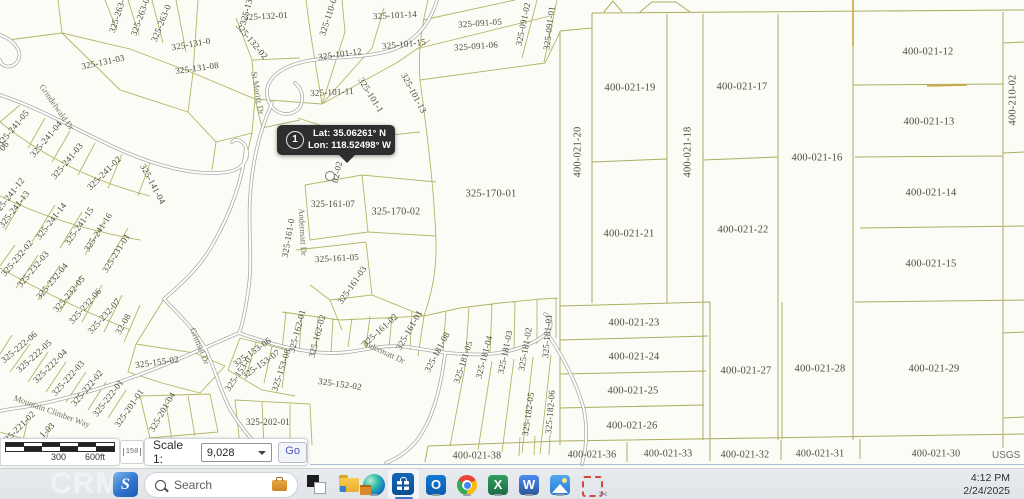  I want to click on file-explorer-icon, so click(349, 484).